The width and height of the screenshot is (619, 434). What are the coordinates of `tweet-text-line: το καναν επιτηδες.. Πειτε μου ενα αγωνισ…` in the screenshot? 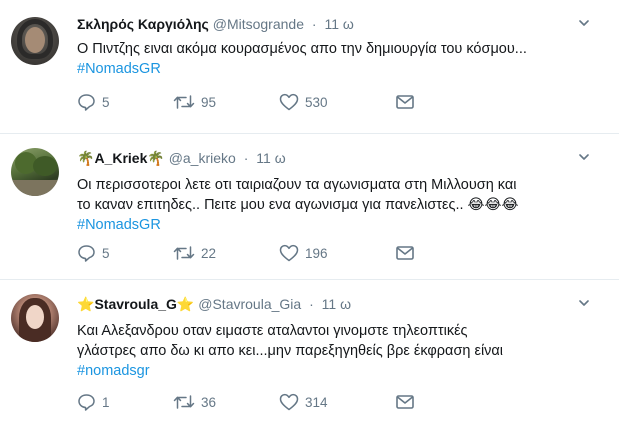 It's located at (298, 205).